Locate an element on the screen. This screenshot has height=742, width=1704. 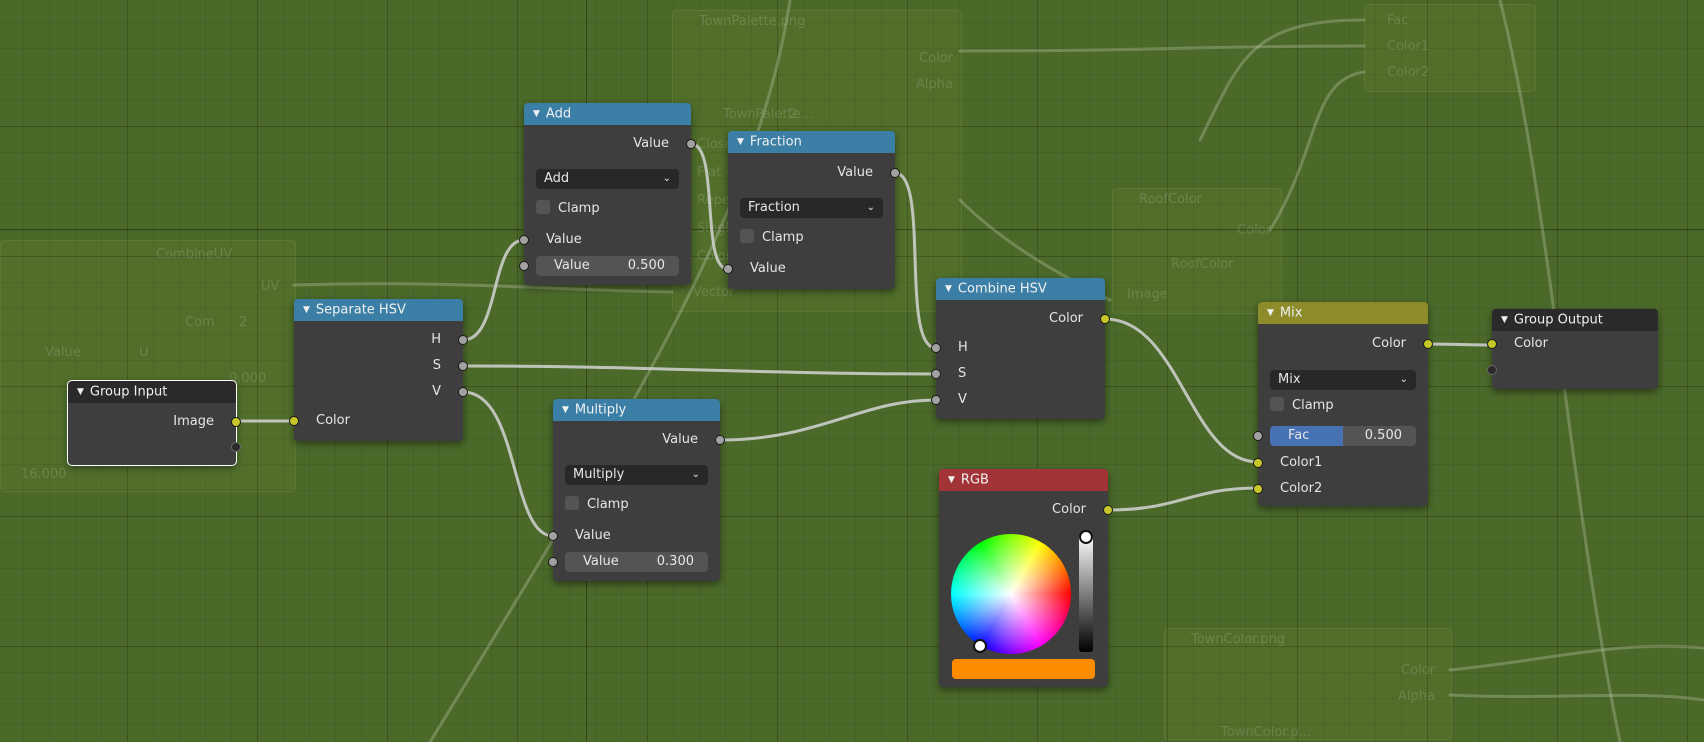
multiply-clamp-label: Clamp is located at coordinates (608, 504).